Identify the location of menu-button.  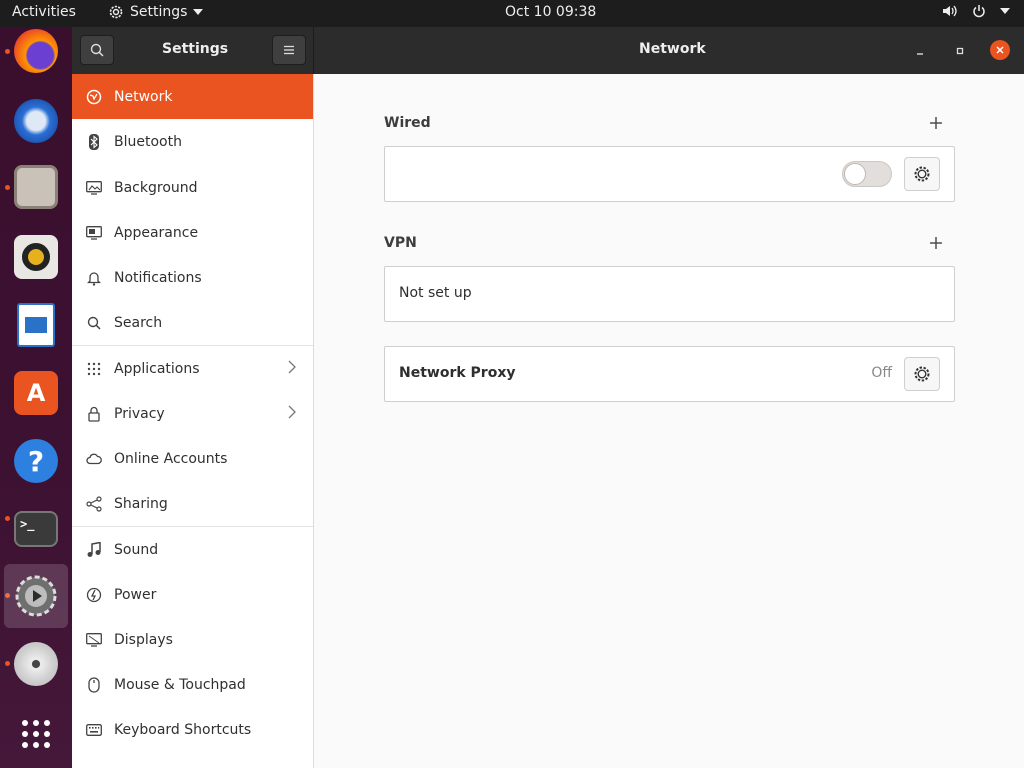
(289, 50).